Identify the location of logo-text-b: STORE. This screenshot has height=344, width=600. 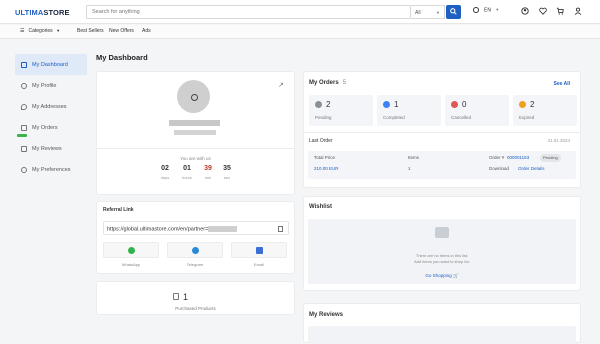
(56, 12).